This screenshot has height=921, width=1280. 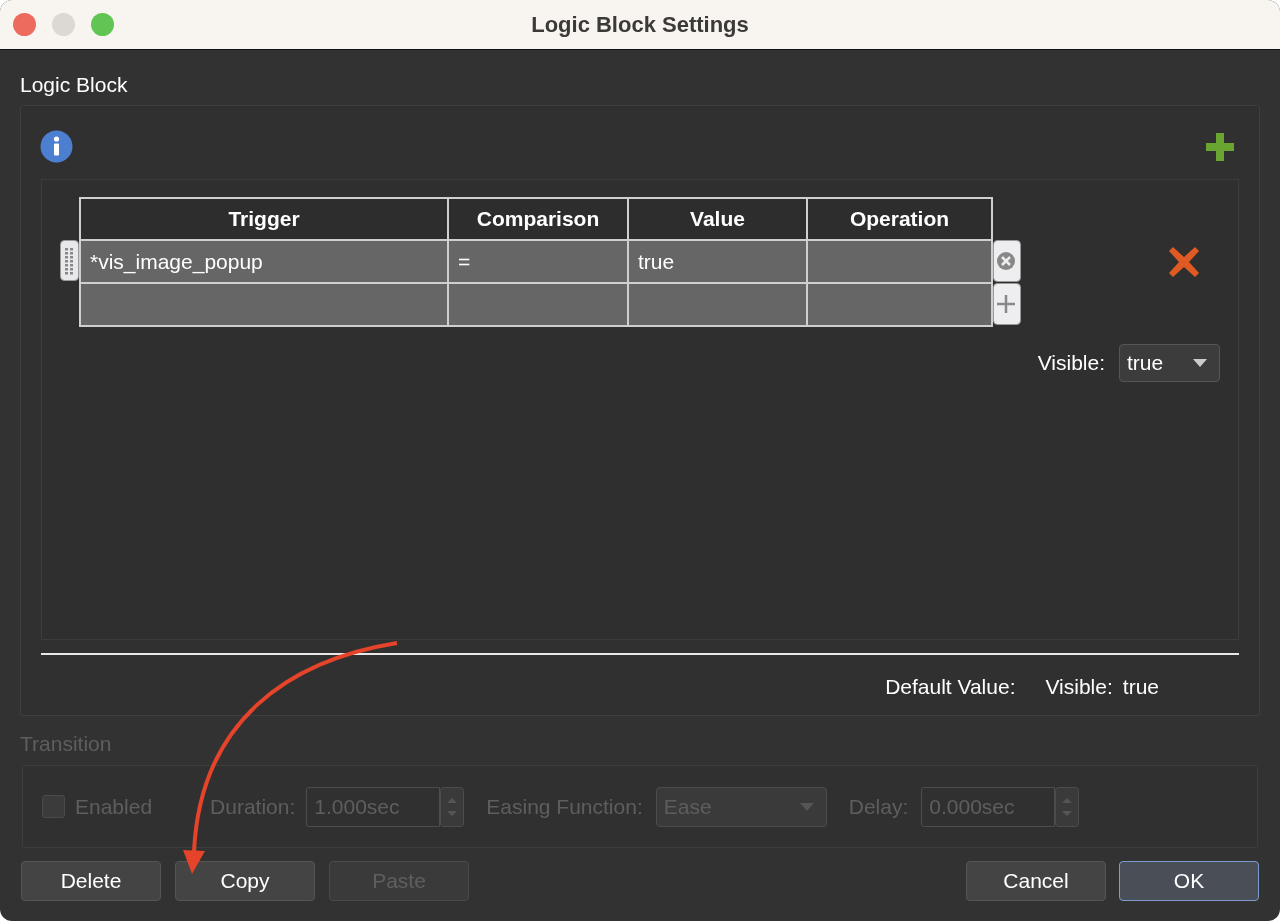 What do you see at coordinates (1220, 146) in the screenshot?
I see `add-icon` at bounding box center [1220, 146].